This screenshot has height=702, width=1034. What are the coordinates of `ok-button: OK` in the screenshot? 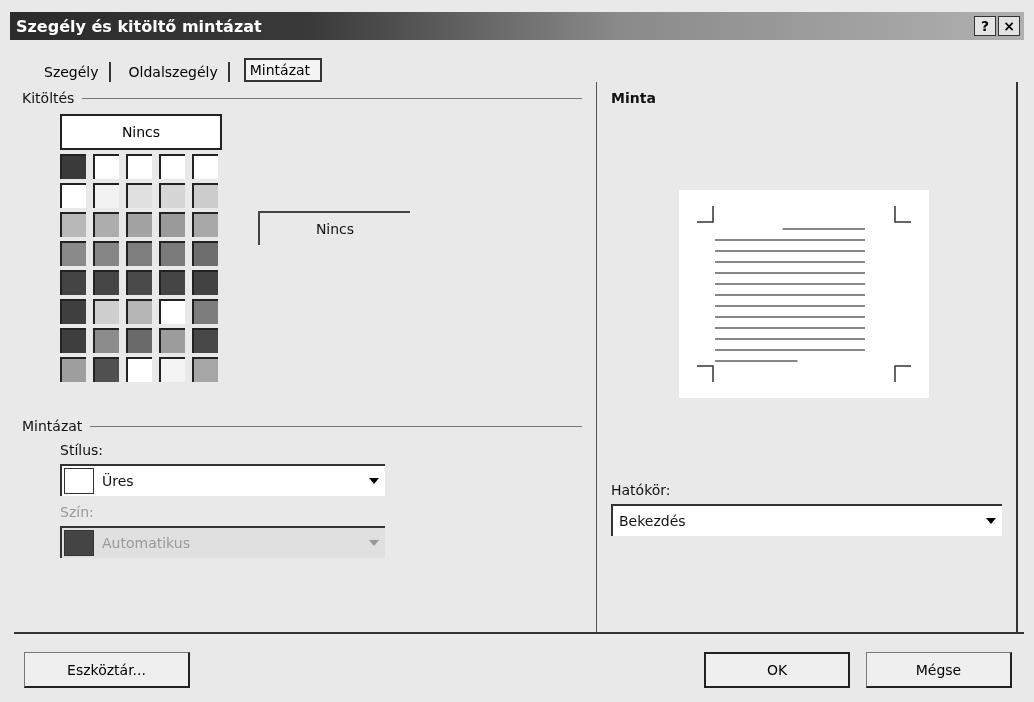 It's located at (777, 670).